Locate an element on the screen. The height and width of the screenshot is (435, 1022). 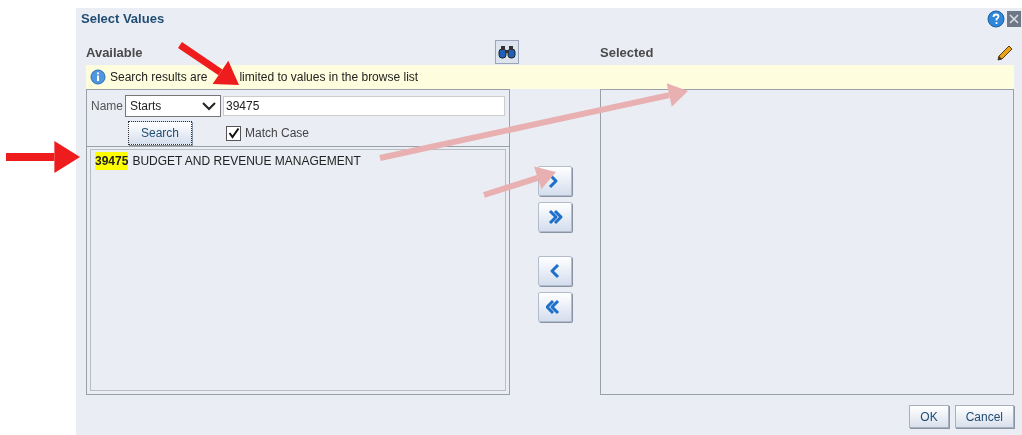
panel-heading: Selected is located at coordinates (627, 52).